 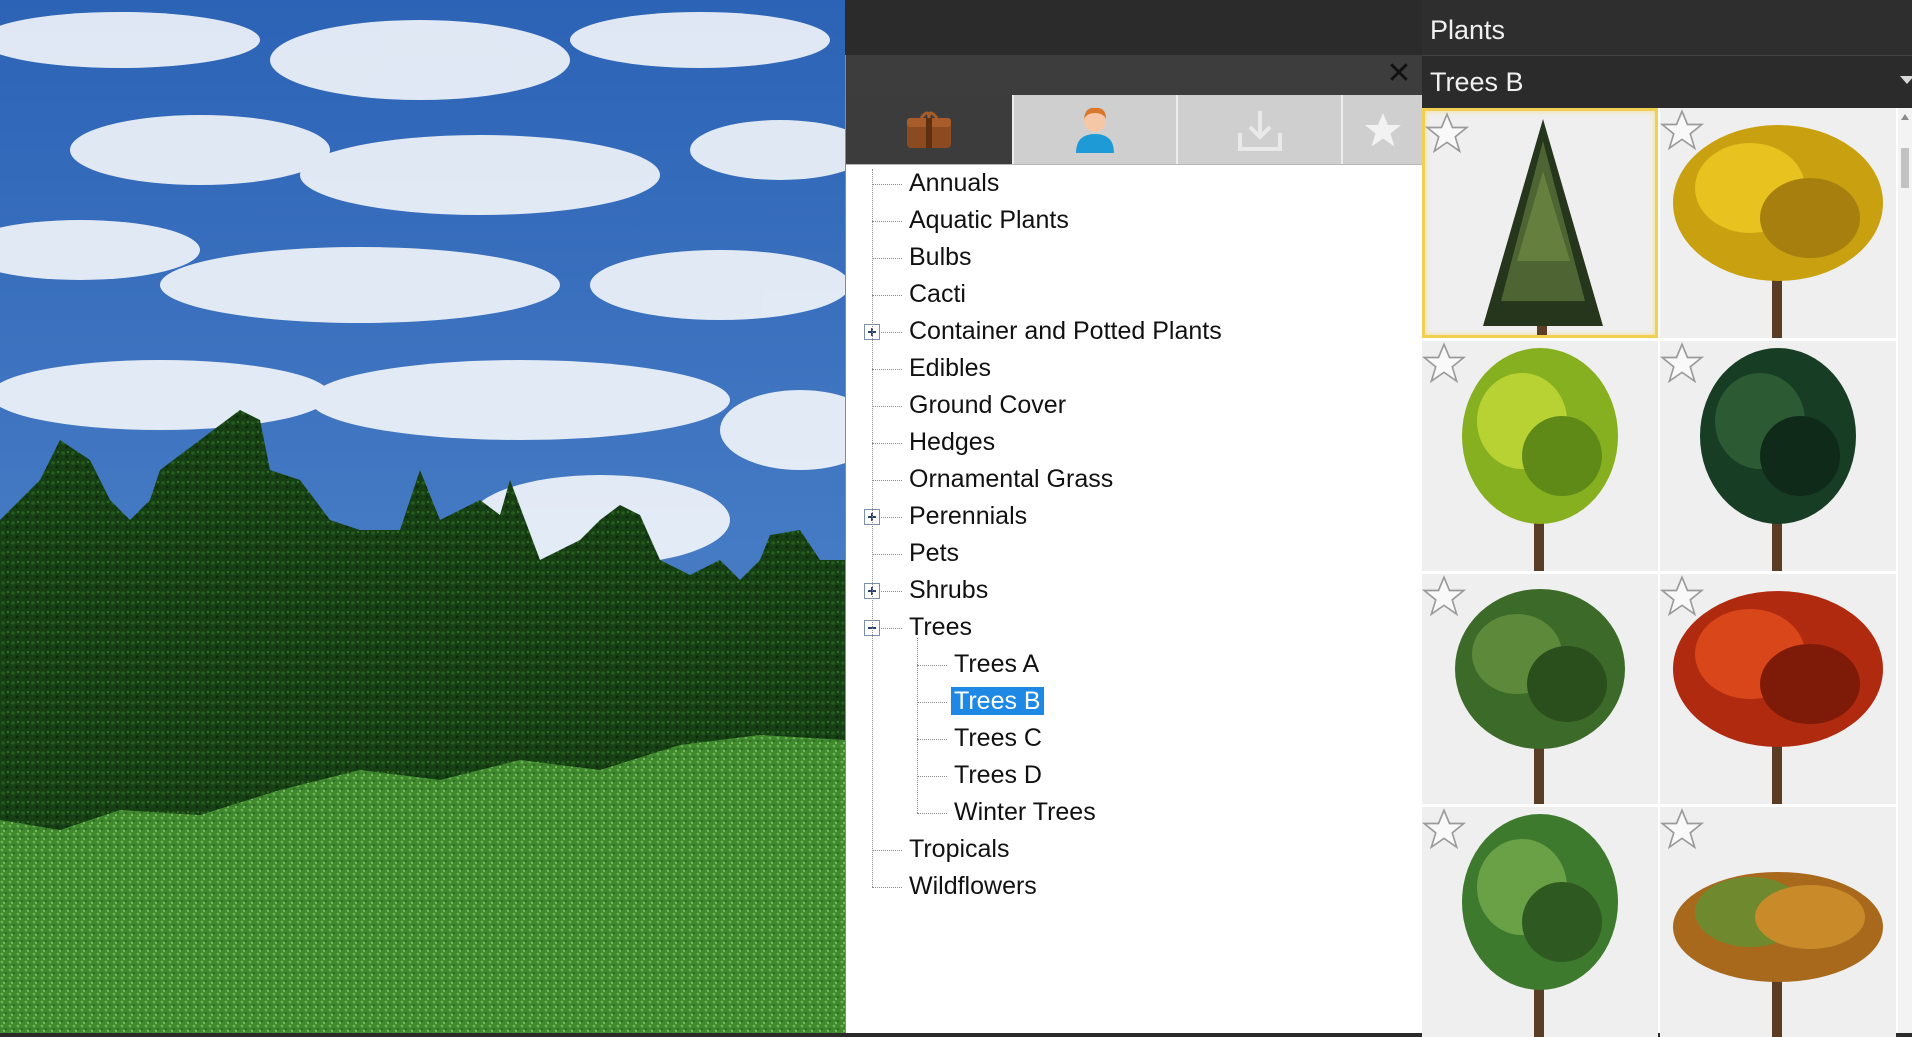 What do you see at coordinates (917, 725) in the screenshot?
I see `tree-branch-line` at bounding box center [917, 725].